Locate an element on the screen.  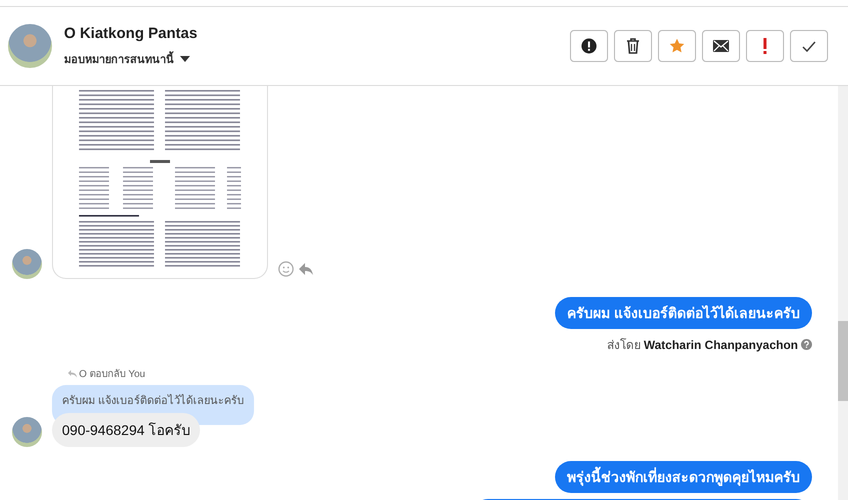
trash-icon is located at coordinates (633, 46).